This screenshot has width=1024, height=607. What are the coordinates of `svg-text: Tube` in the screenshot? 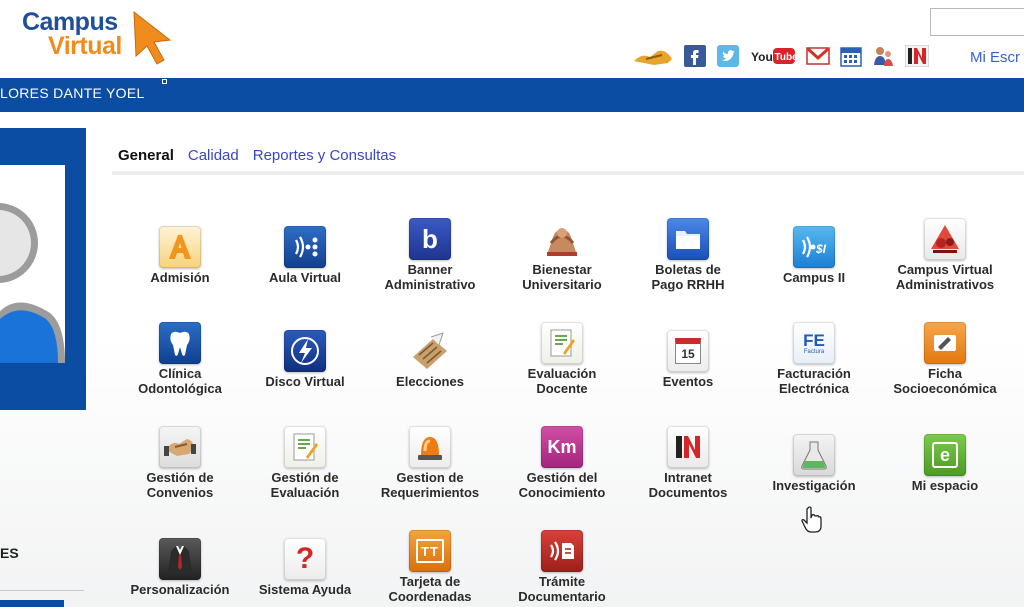 It's located at (786, 57).